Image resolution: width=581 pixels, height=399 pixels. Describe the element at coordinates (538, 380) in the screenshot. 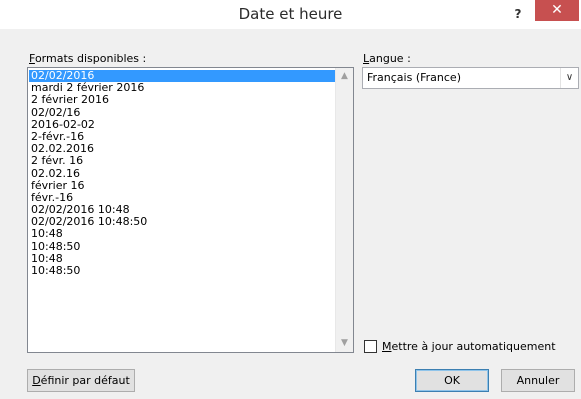

I see `cancel-button: Annuler` at that location.